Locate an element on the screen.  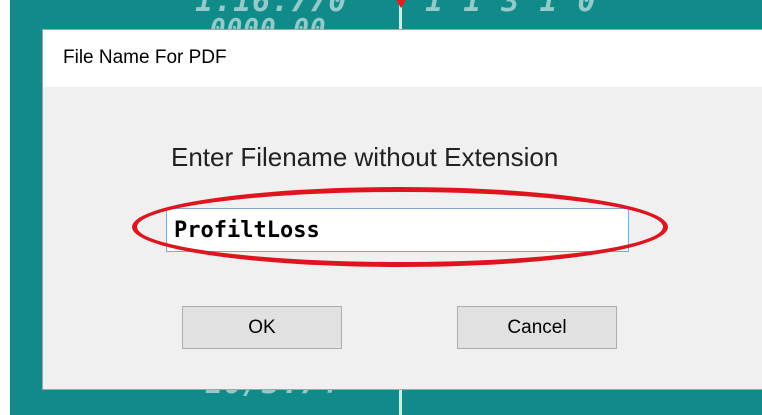
filename-prompt: Enter Filename without Extension is located at coordinates (365, 157).